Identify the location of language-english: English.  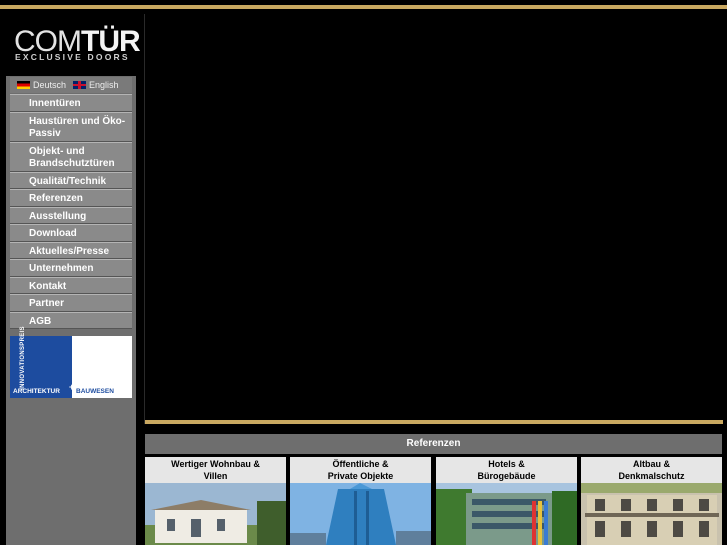
(96, 85).